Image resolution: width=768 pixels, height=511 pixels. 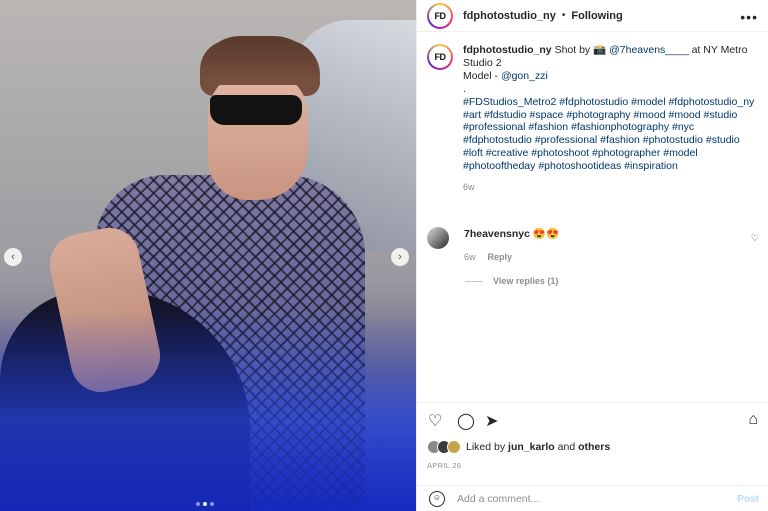 What do you see at coordinates (587, 499) in the screenshot?
I see `comment-input` at bounding box center [587, 499].